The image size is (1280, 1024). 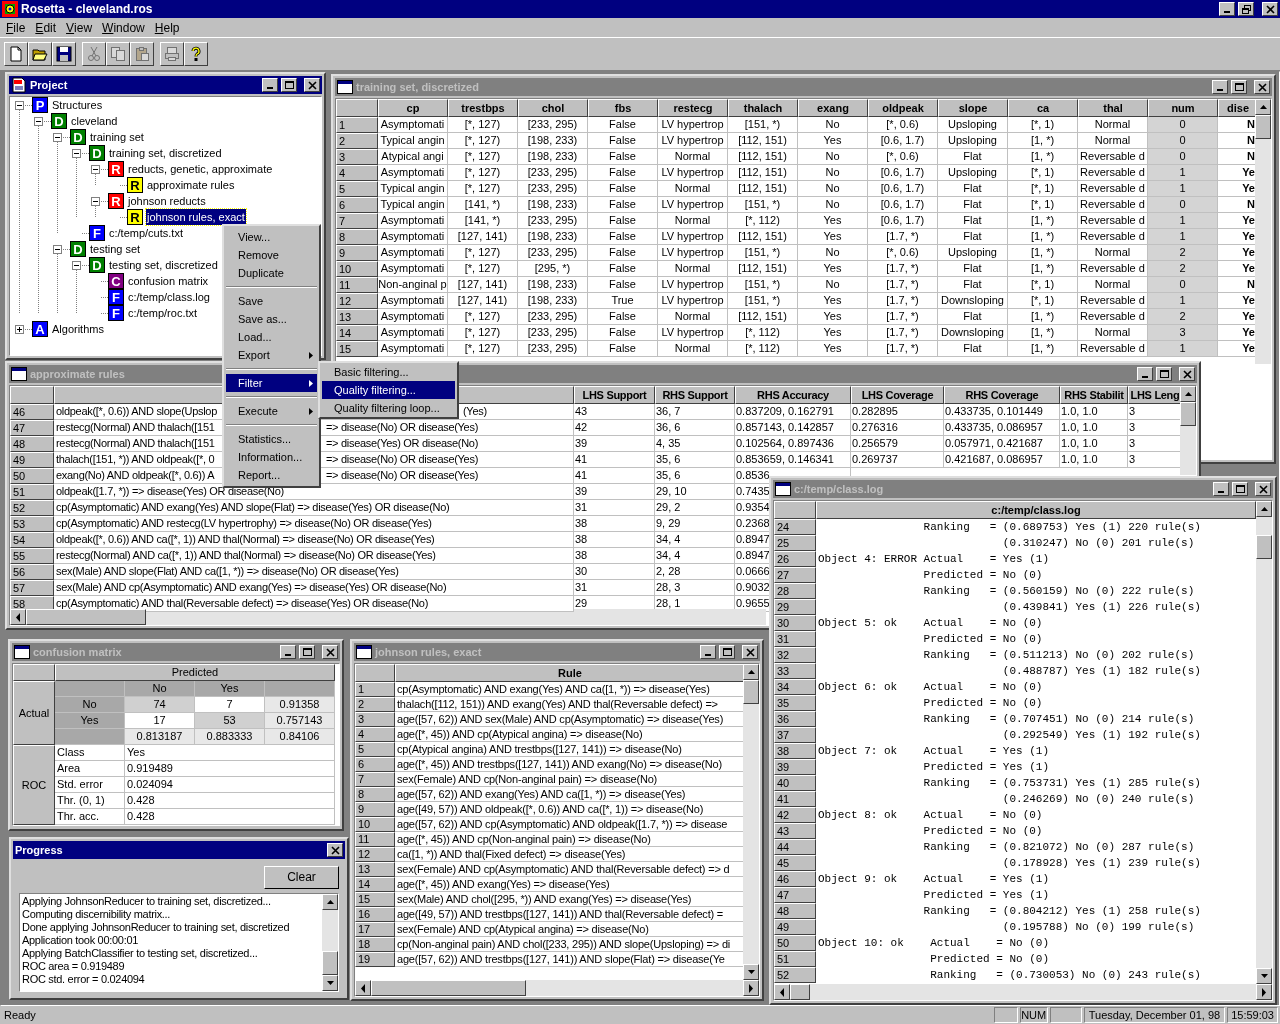 What do you see at coordinates (168, 281) in the screenshot?
I see `tree-item: confusion matrix` at bounding box center [168, 281].